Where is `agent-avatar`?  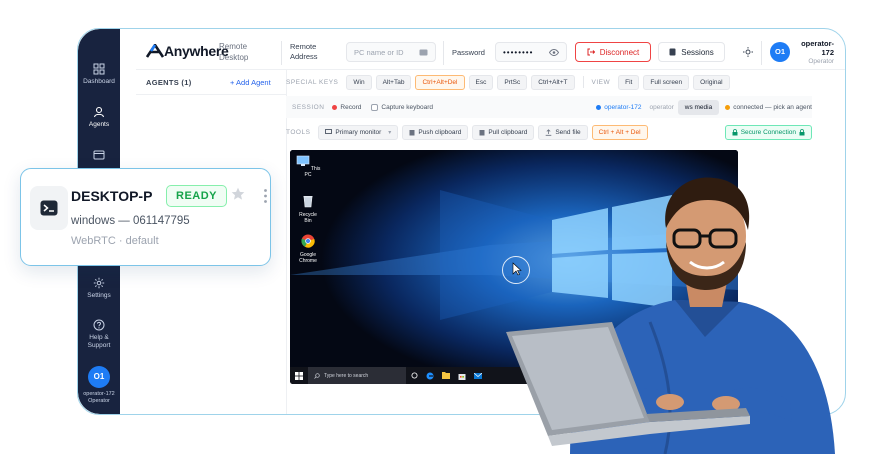
agent-avatar is located at coordinates (49, 208).